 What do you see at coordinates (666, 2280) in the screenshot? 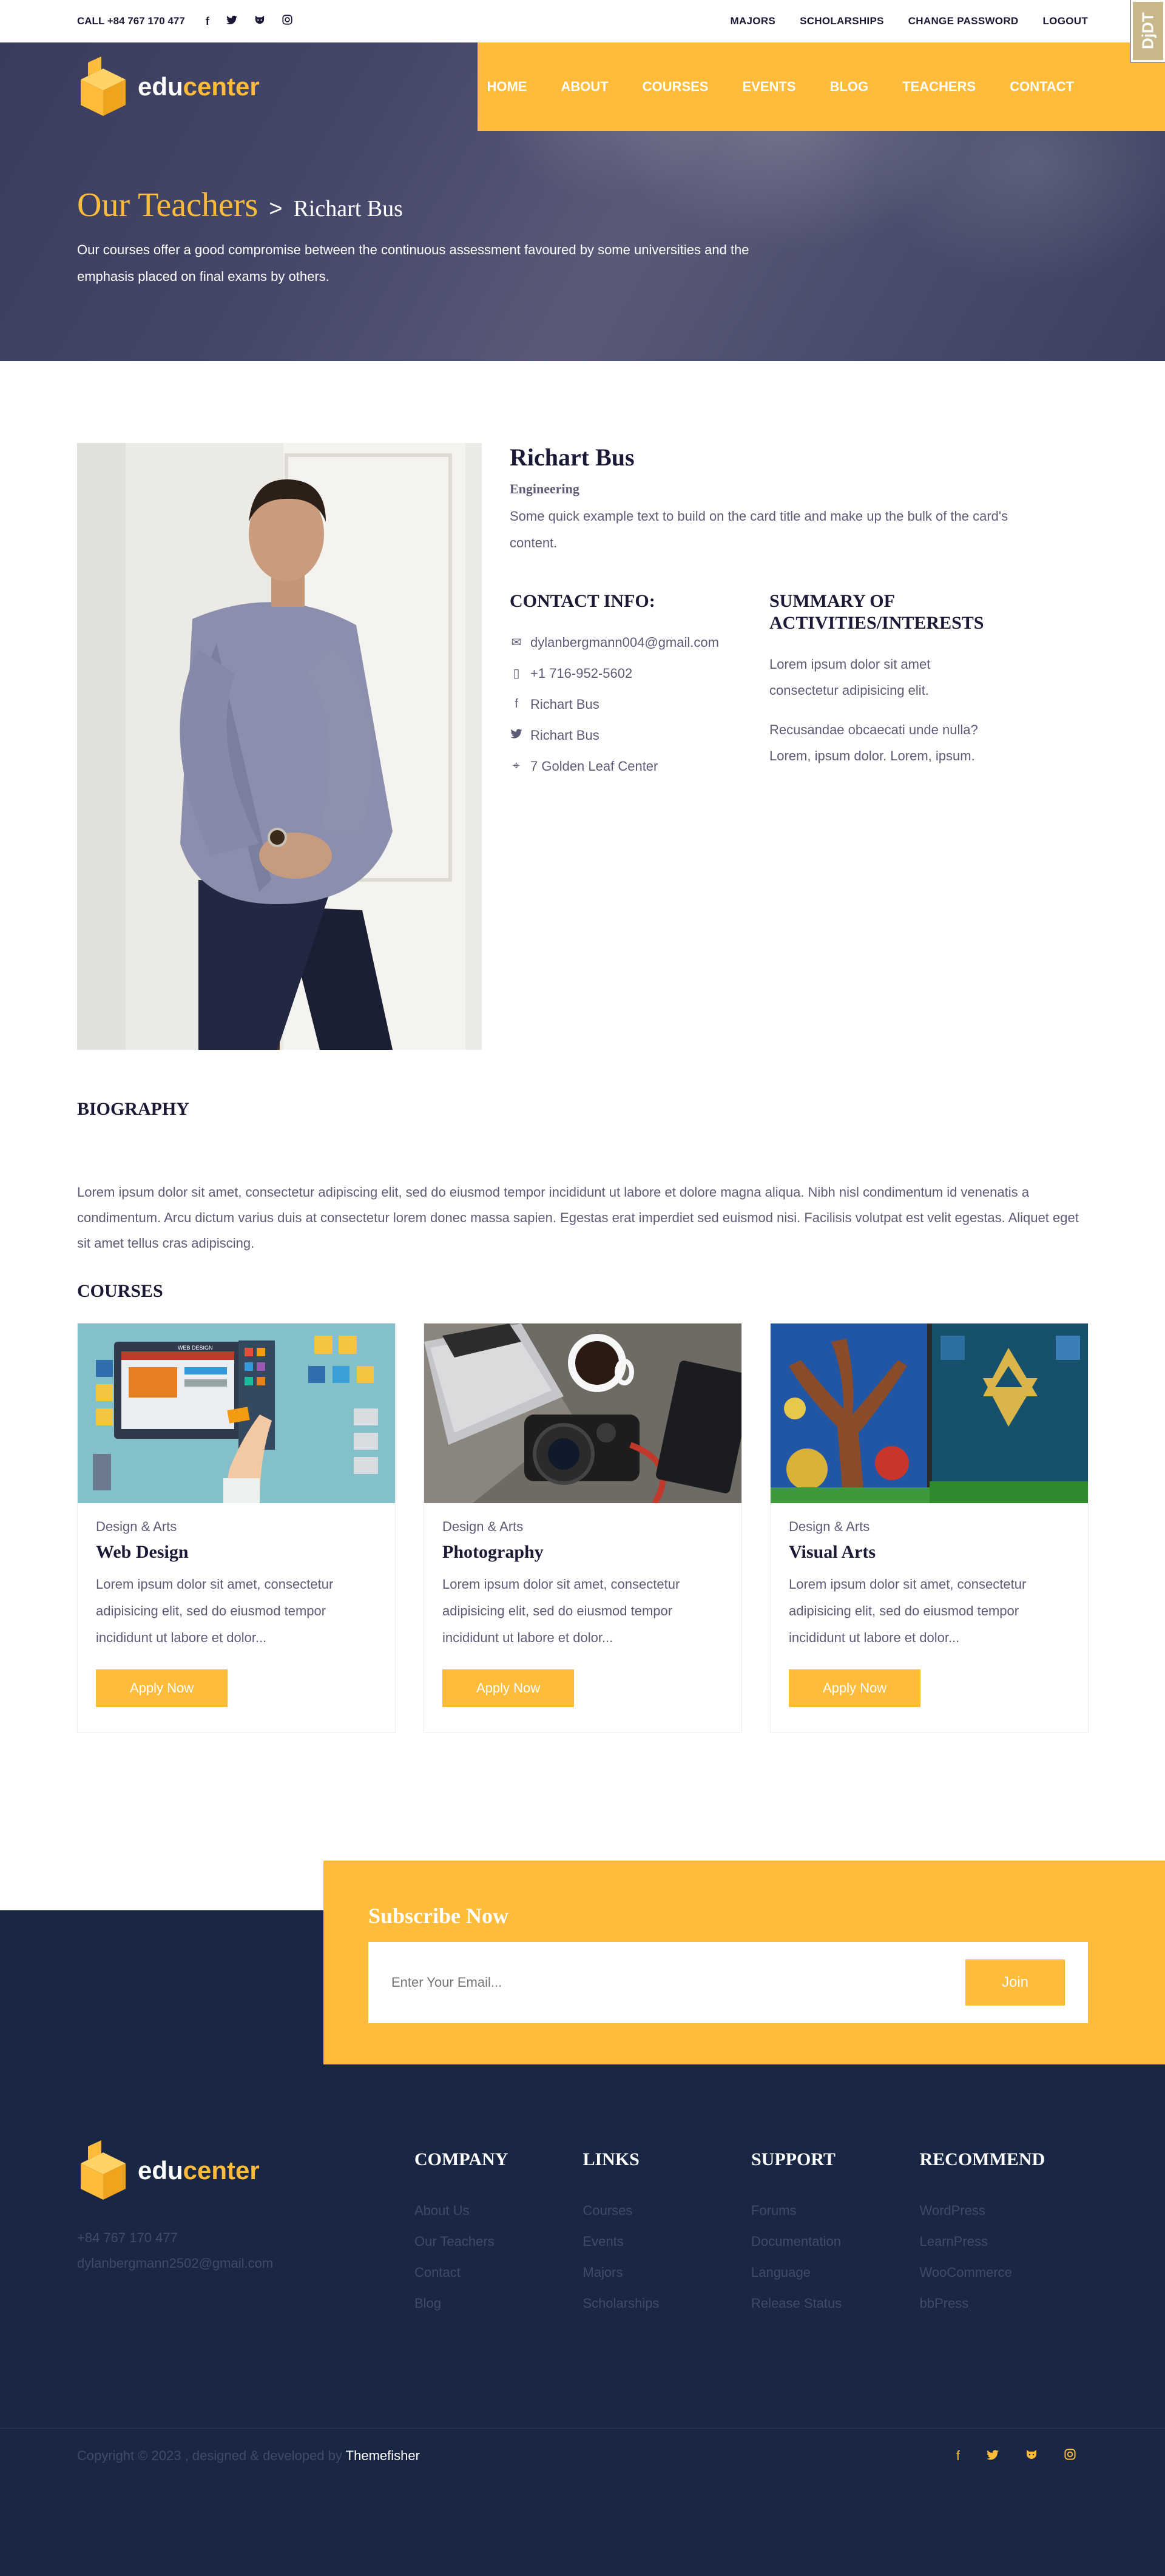
I see `footer-link-majors: Majors` at bounding box center [666, 2280].